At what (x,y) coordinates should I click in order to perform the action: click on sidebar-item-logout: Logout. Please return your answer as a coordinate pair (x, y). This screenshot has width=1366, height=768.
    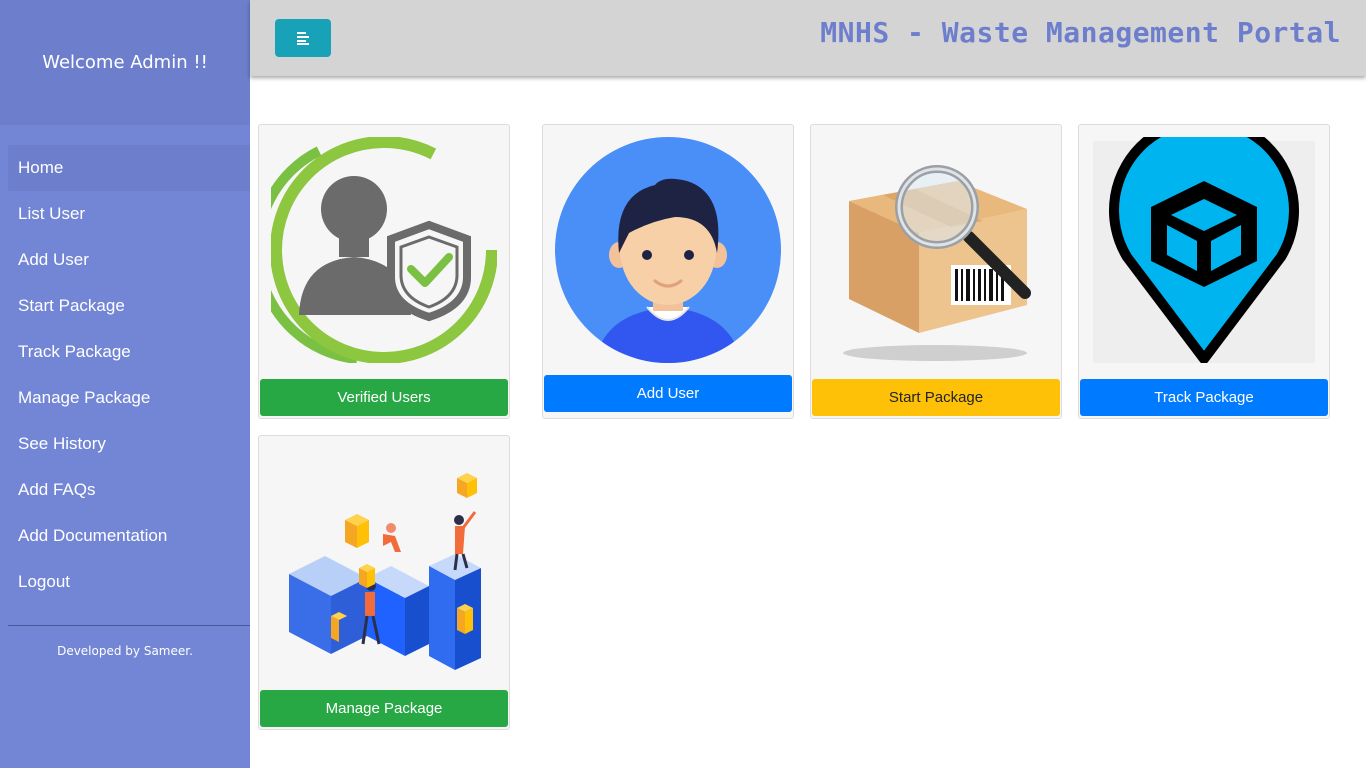
    Looking at the image, I should click on (125, 582).